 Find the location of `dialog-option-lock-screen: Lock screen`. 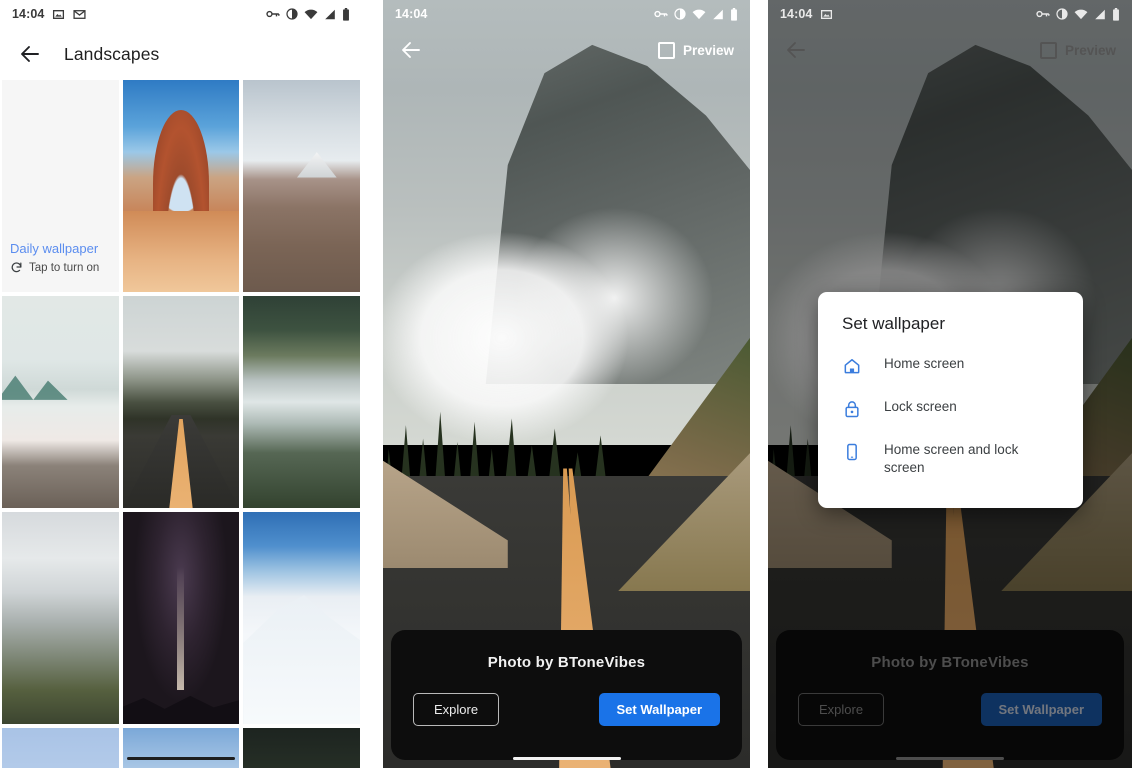

dialog-option-lock-screen: Lock screen is located at coordinates (950, 408).